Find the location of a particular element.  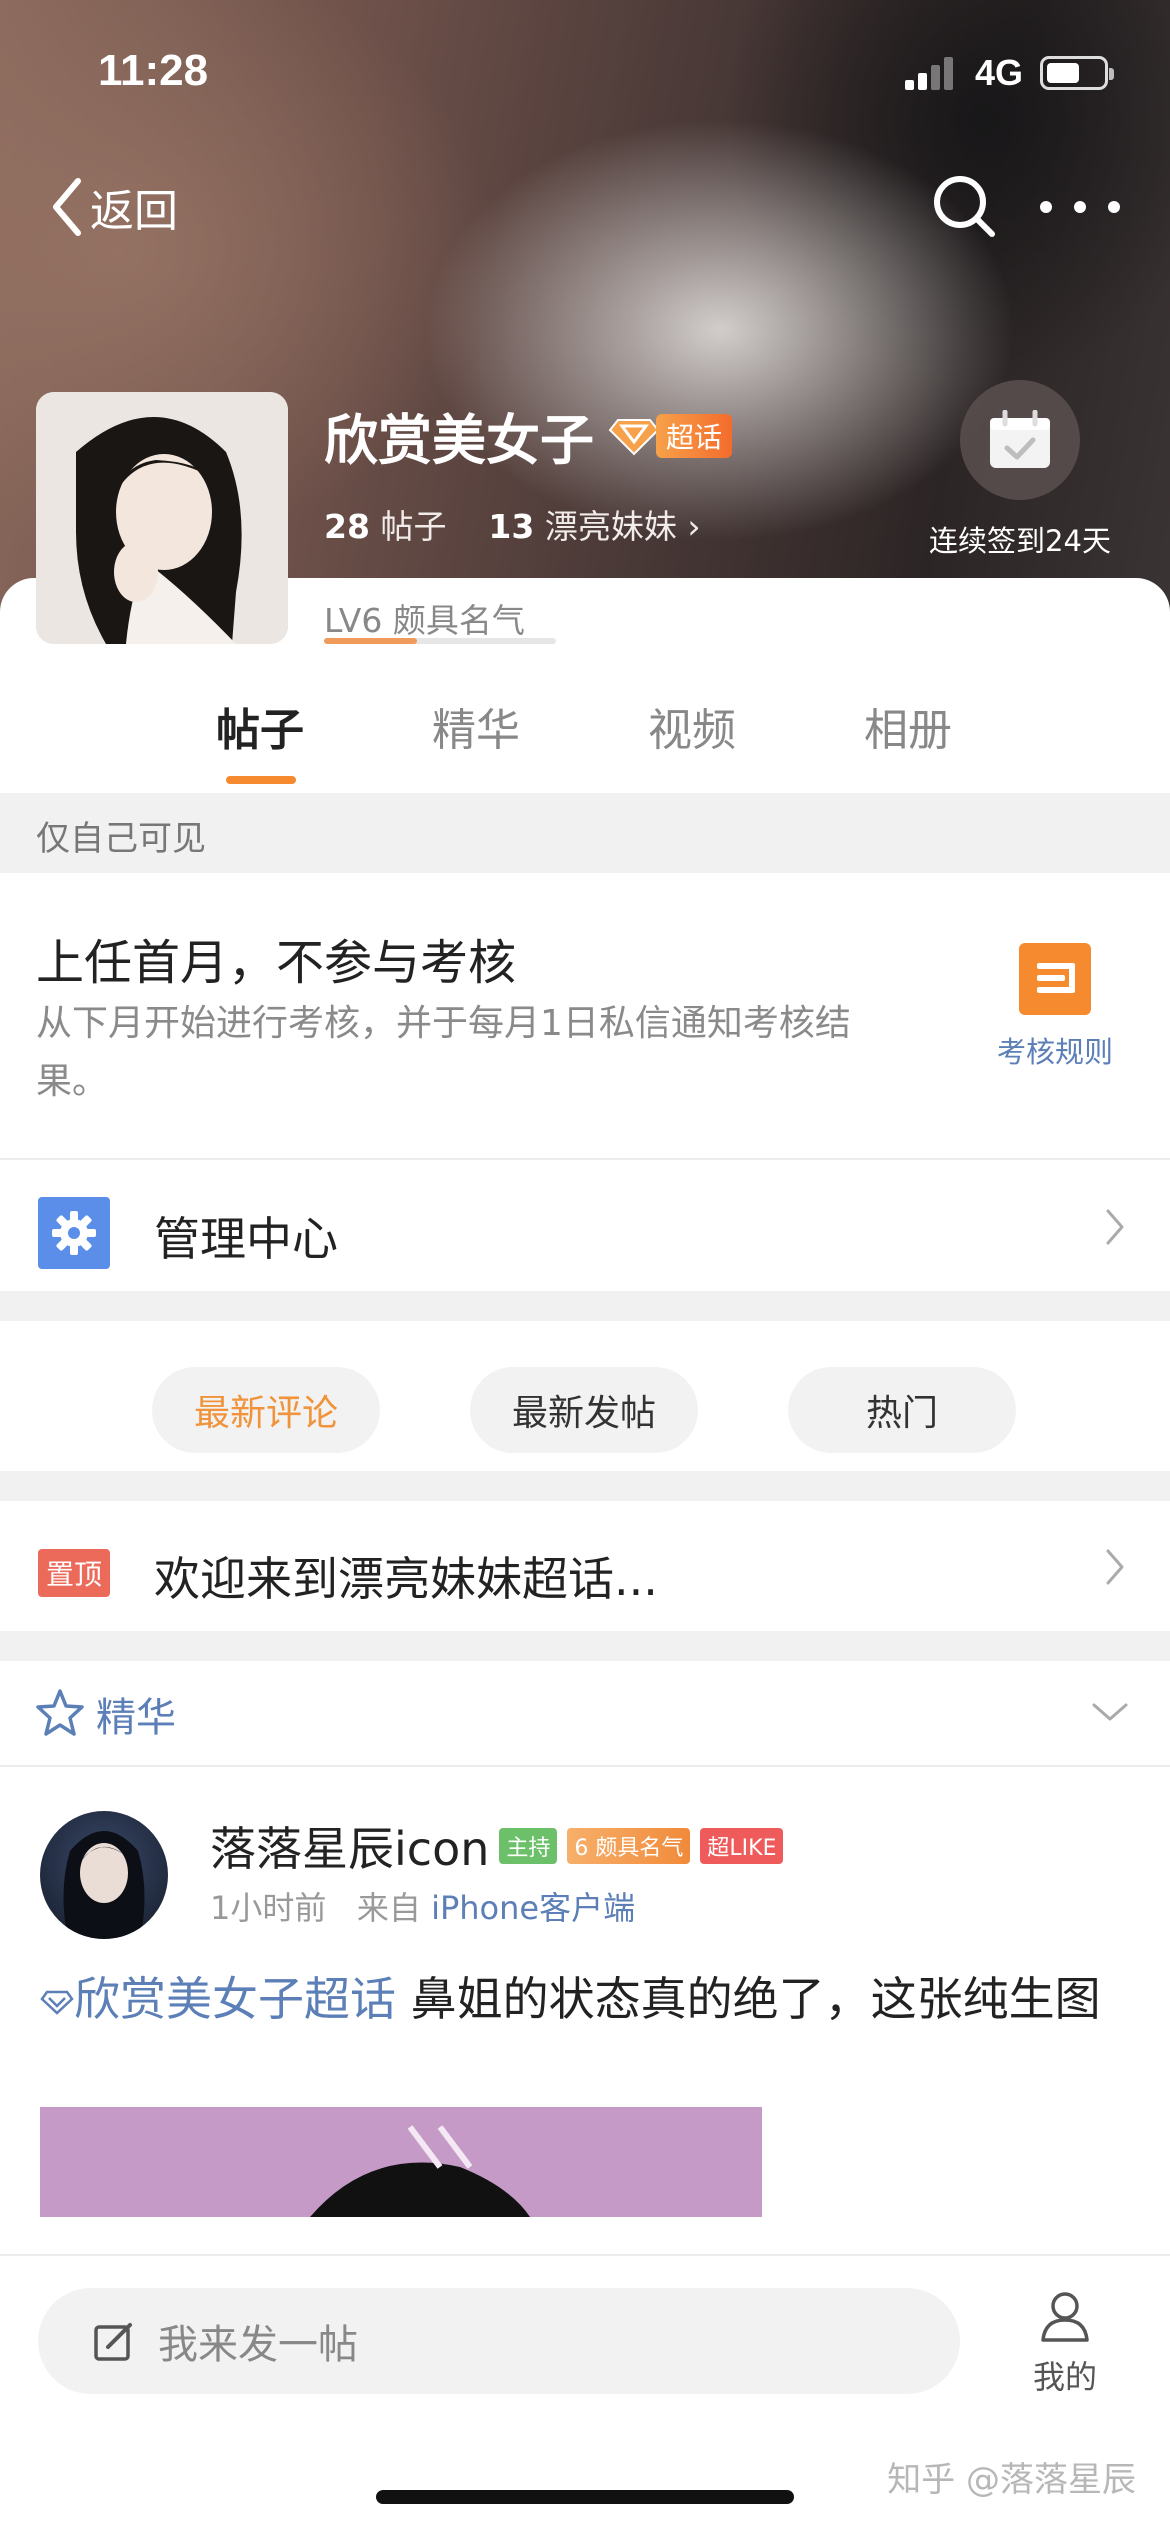

bottom-bar: 我来发一帖 我的 知乎 @落落星辰 is located at coordinates (585, 2393).